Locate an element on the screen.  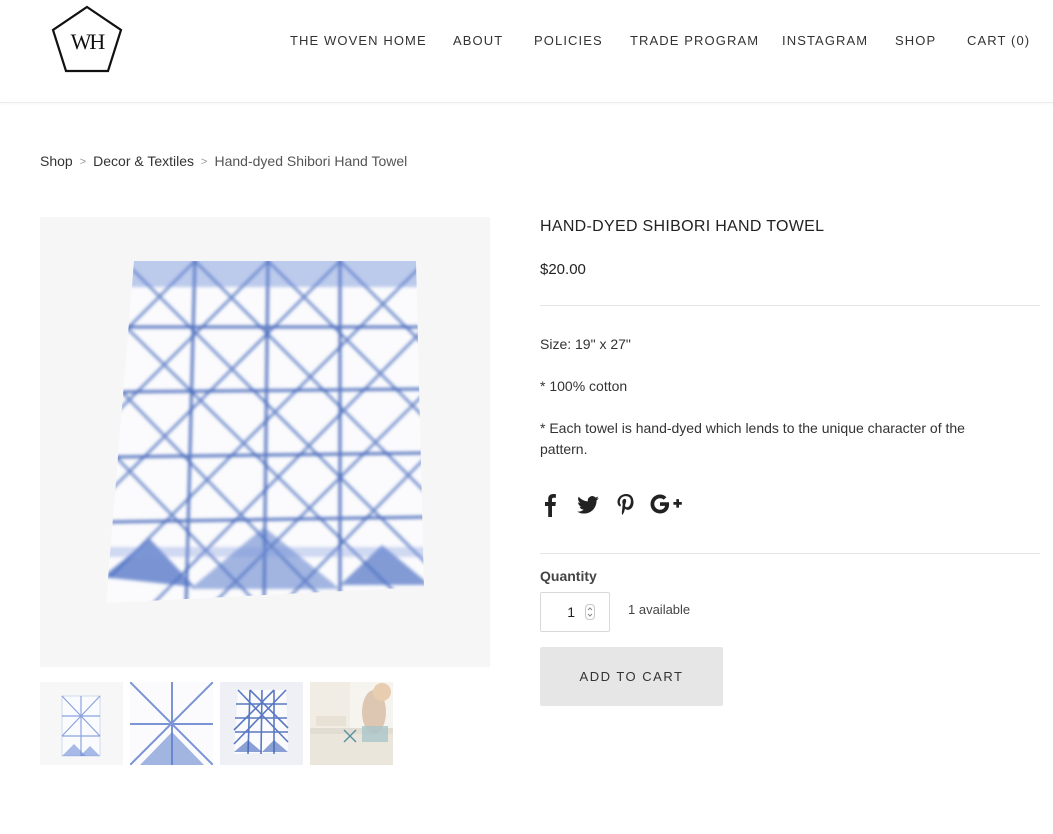
thumbnail-towel-folded-image is located at coordinates (81, 726).